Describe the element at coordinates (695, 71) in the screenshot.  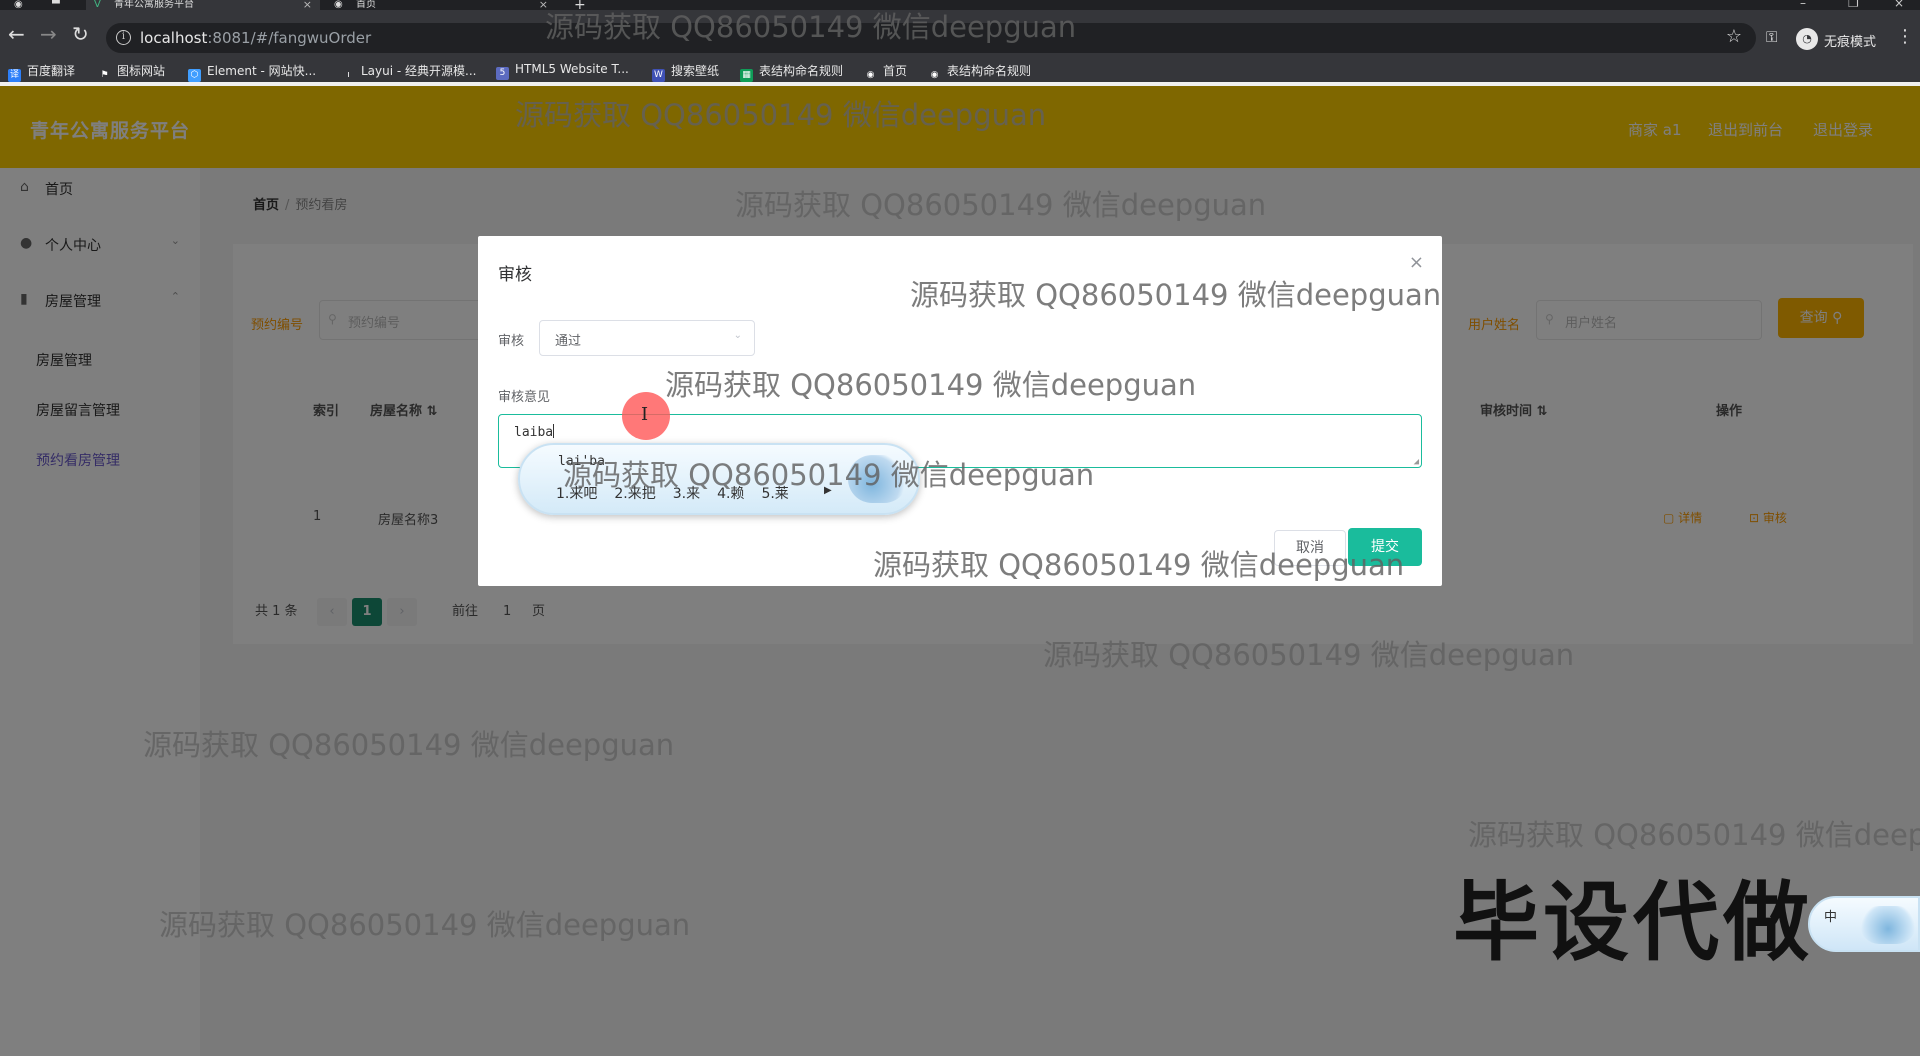
I see `bookmark-label: 搜索壁纸` at that location.